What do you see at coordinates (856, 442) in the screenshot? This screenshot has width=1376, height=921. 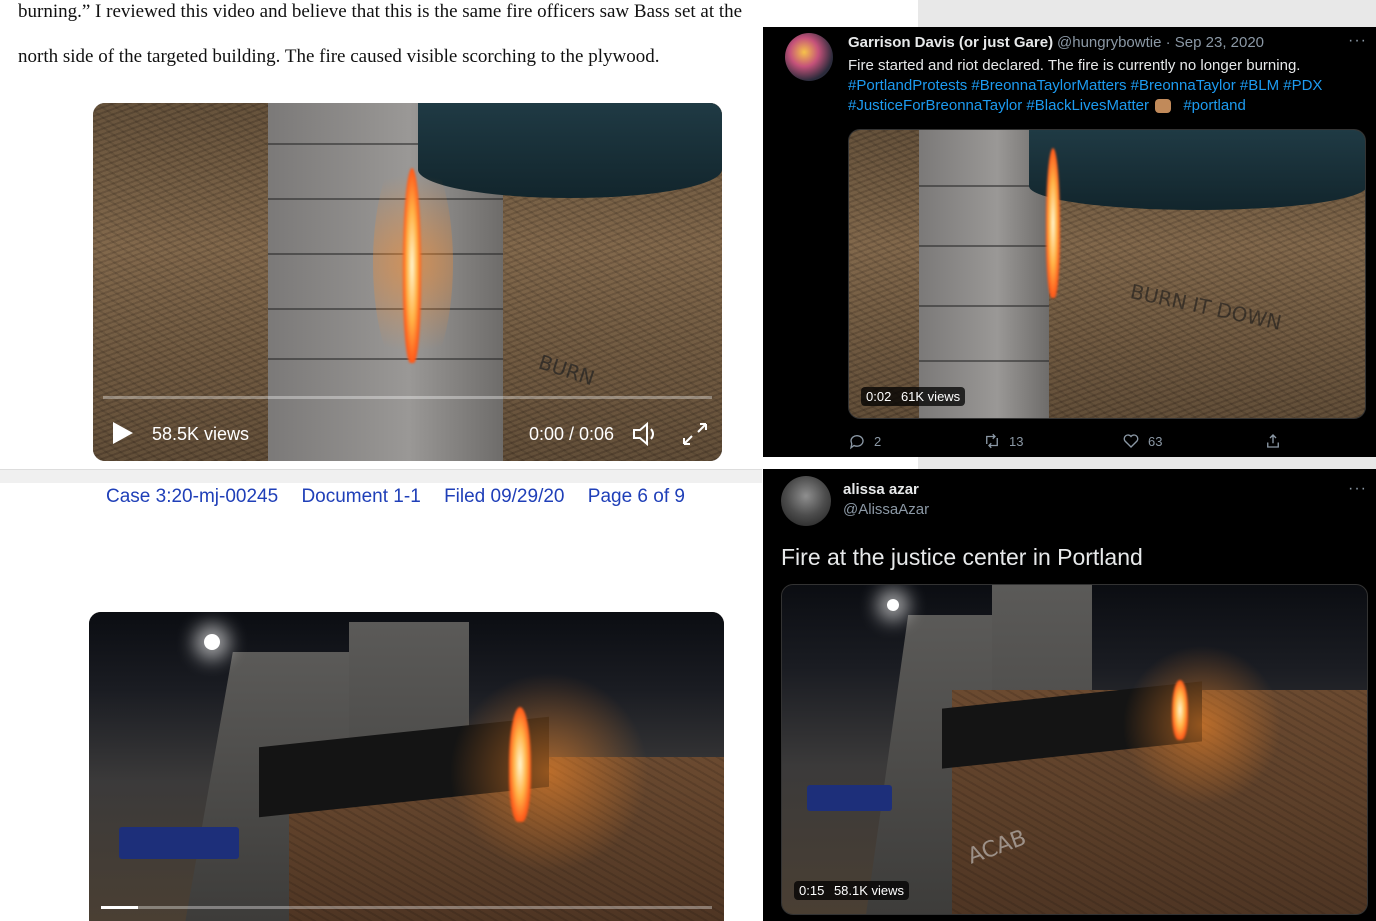 I see `reply-icon` at bounding box center [856, 442].